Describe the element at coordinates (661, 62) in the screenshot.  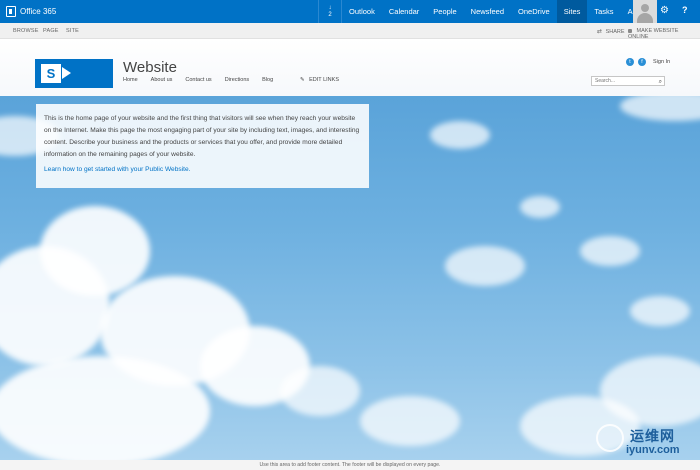
I see `sign-in-link: Sign In` at that location.